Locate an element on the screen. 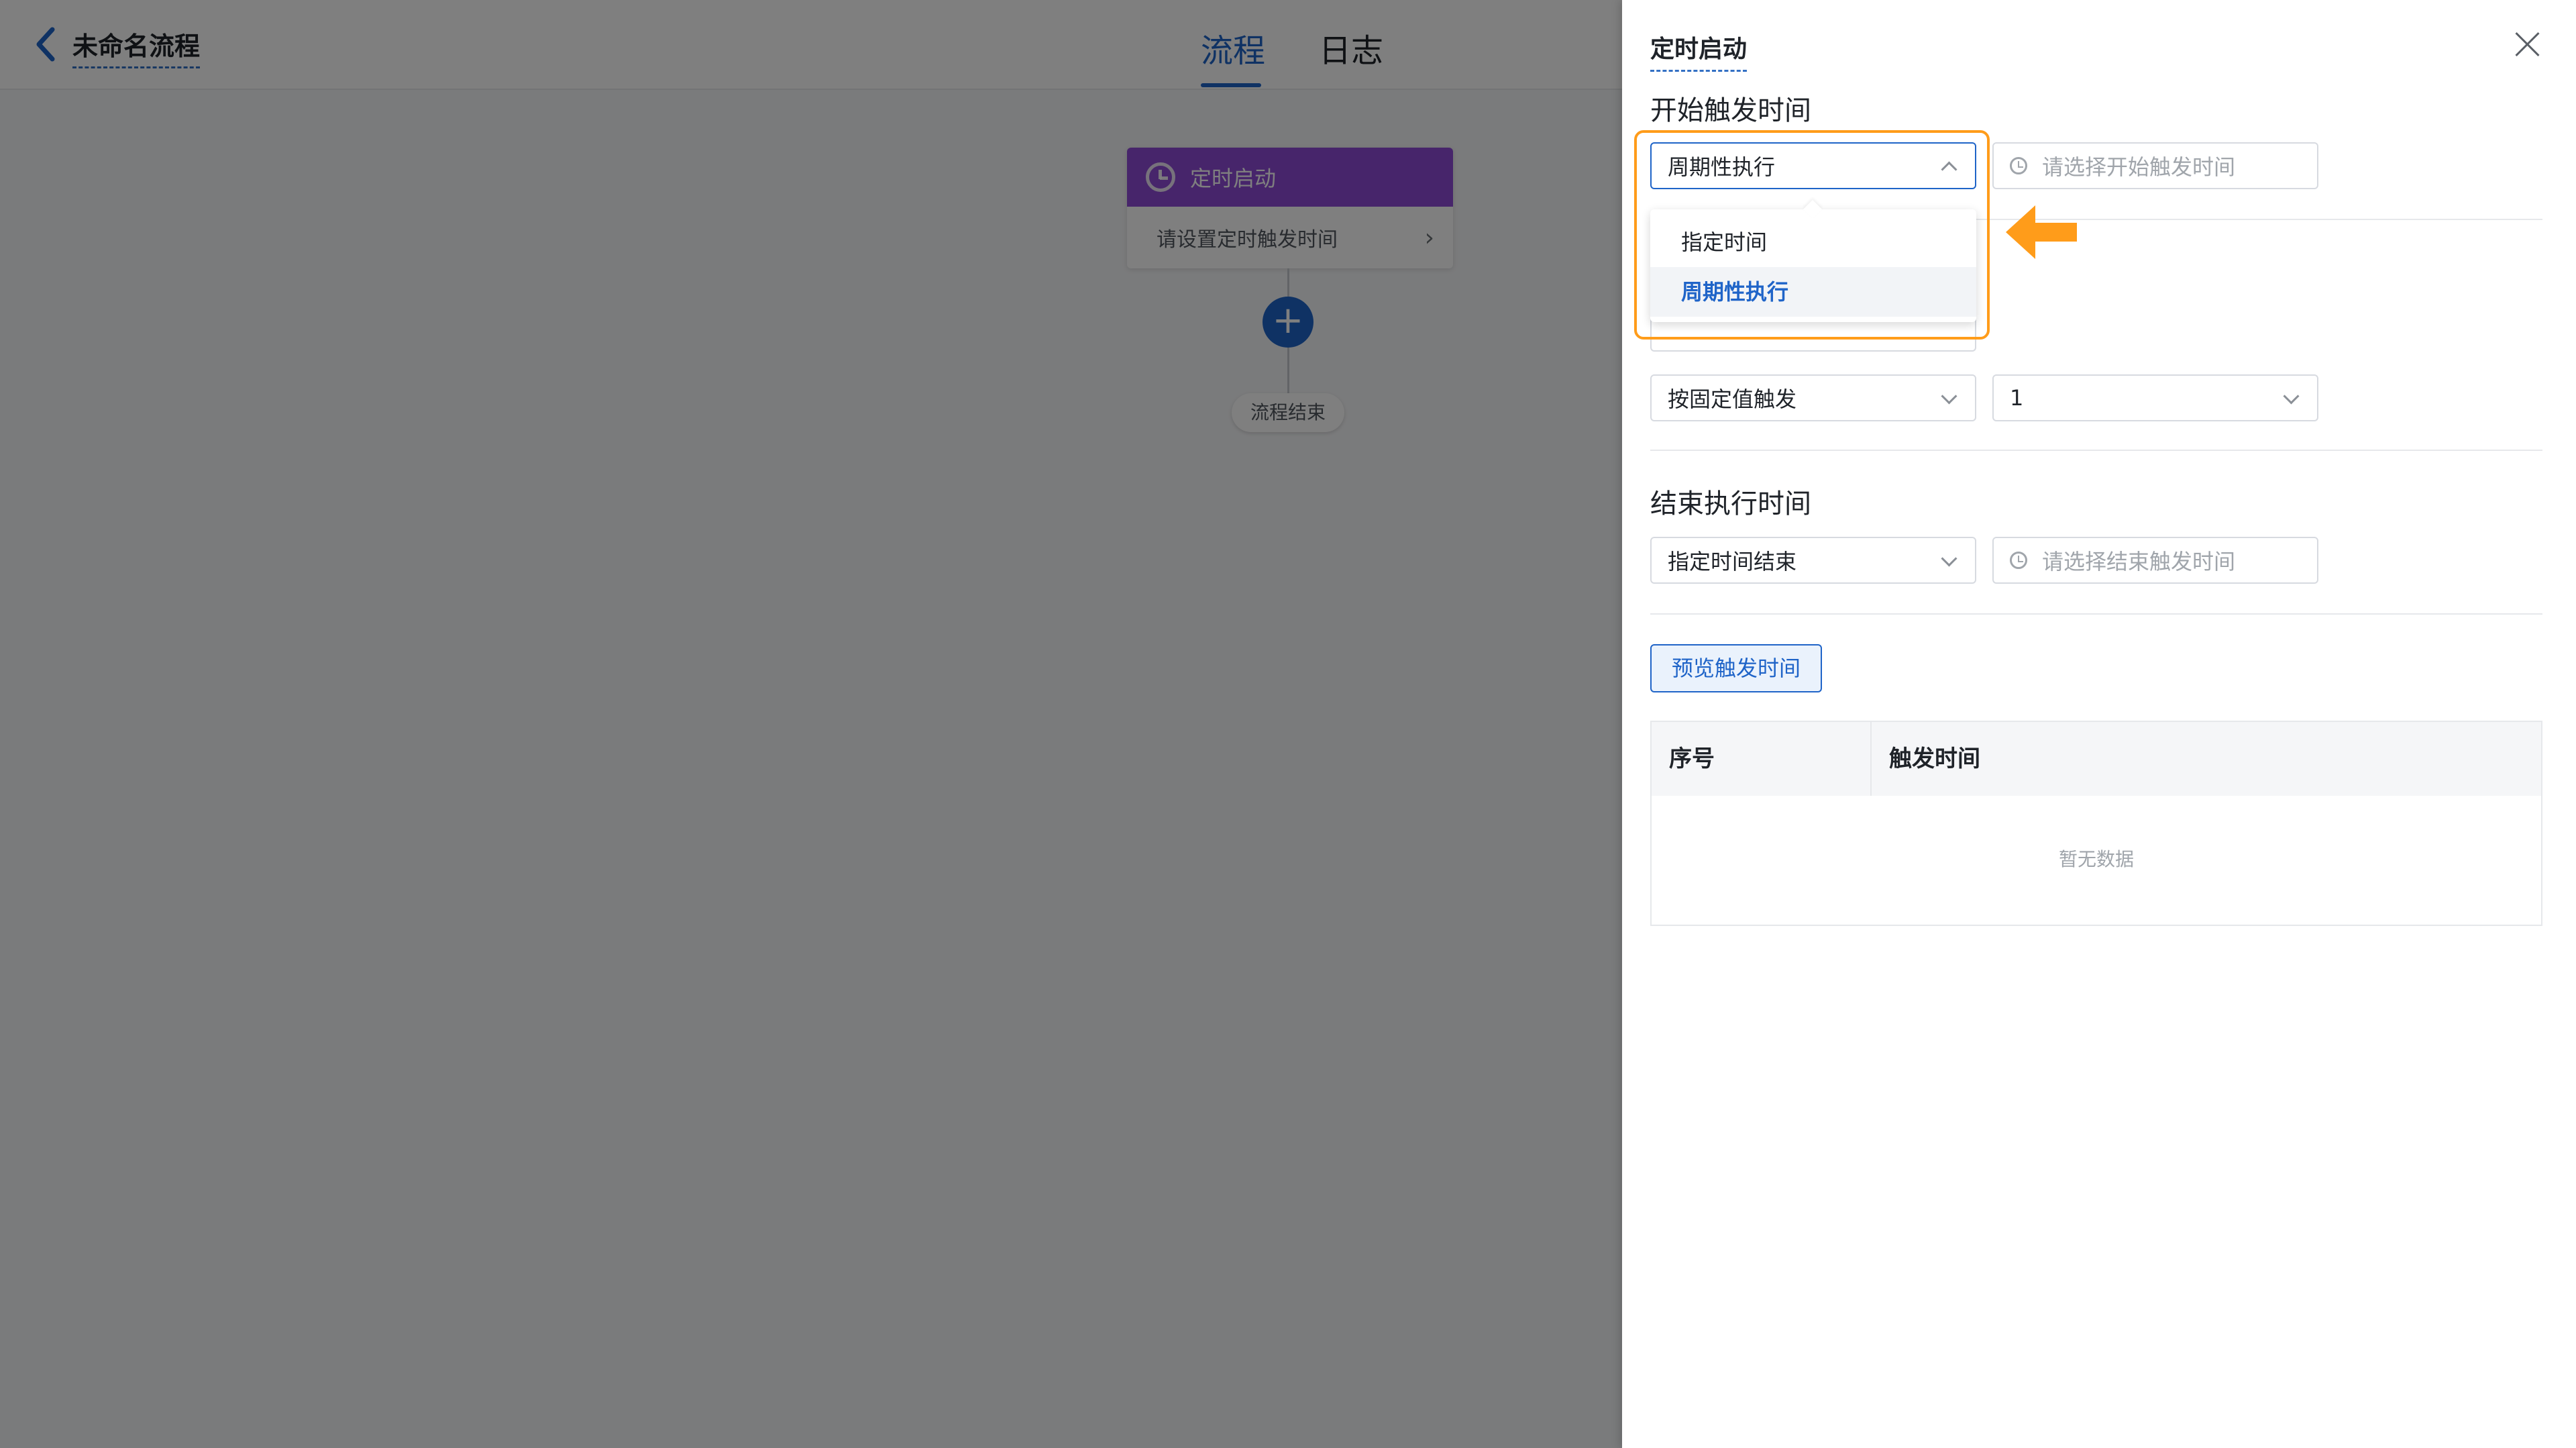  start-time-placeholder: 请选择开始触发时间 is located at coordinates (2139, 167).